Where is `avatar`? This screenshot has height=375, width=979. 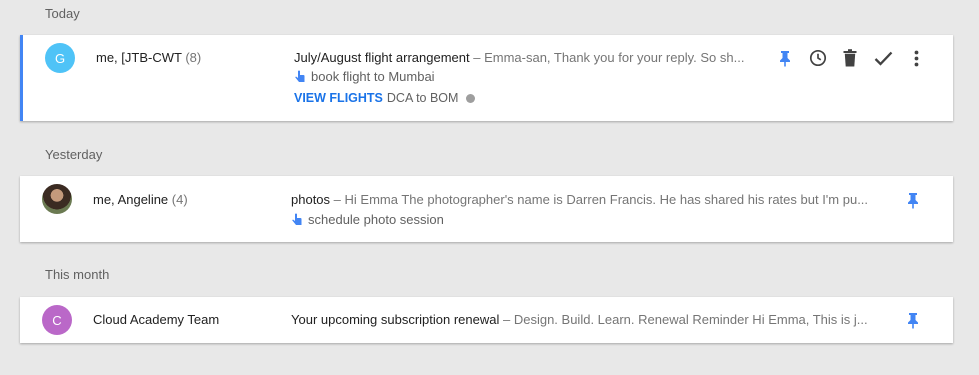
avatar is located at coordinates (57, 199).